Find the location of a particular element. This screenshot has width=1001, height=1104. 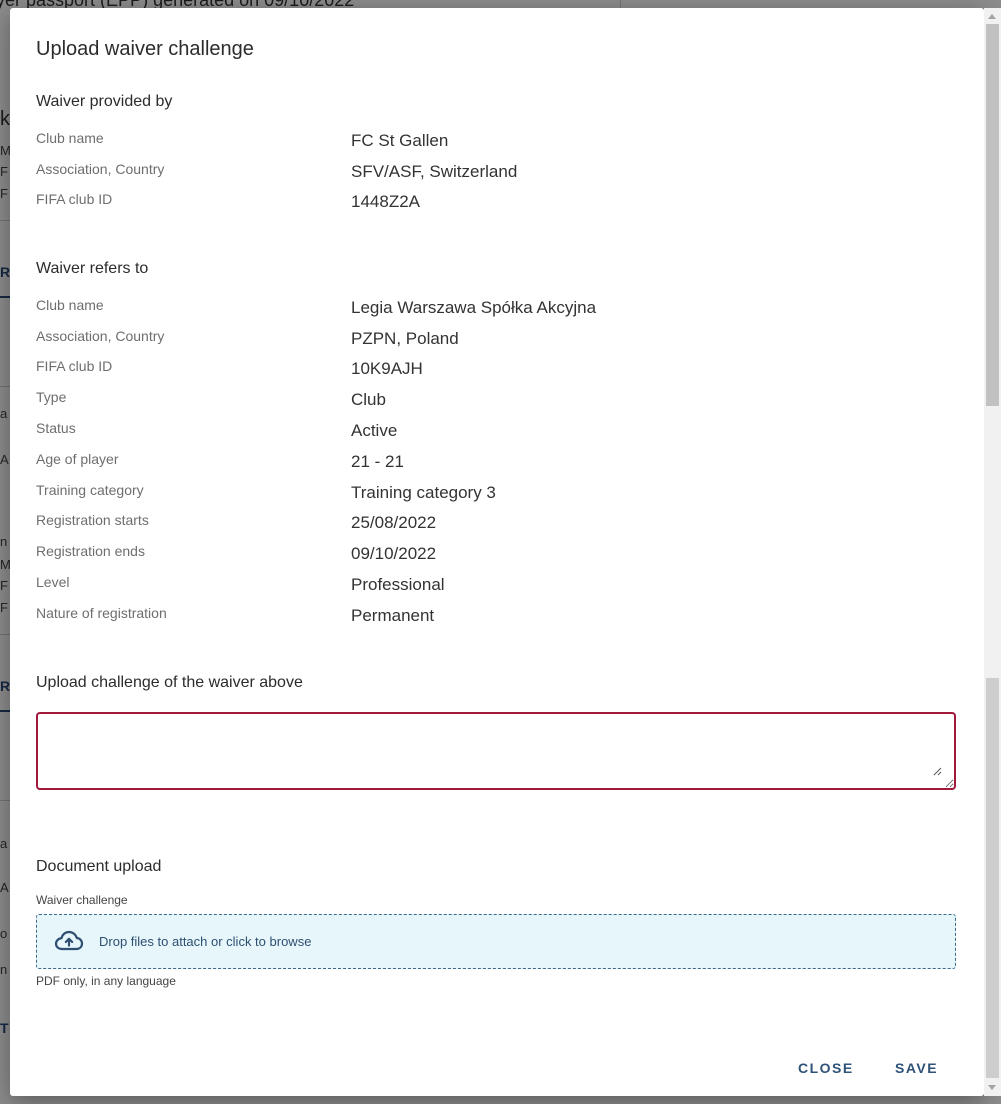

refers-to-status-row: Status Active is located at coordinates (486, 432).